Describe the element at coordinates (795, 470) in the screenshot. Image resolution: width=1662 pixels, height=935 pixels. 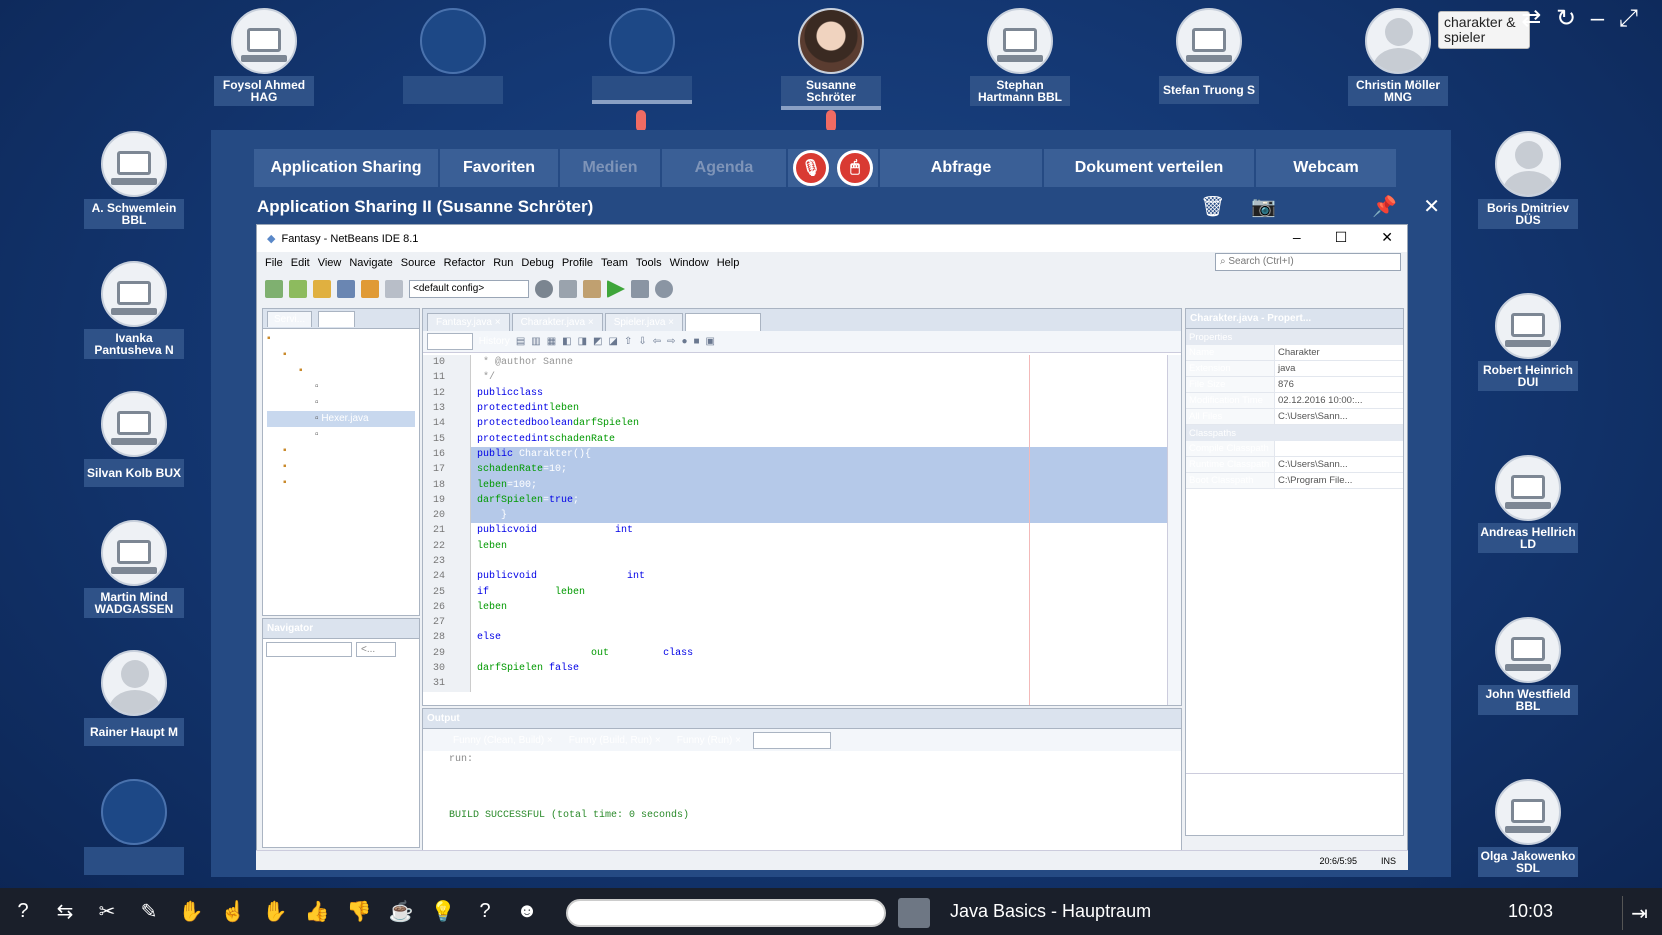
I see `code-line: 17 schadenRate =10;` at that location.